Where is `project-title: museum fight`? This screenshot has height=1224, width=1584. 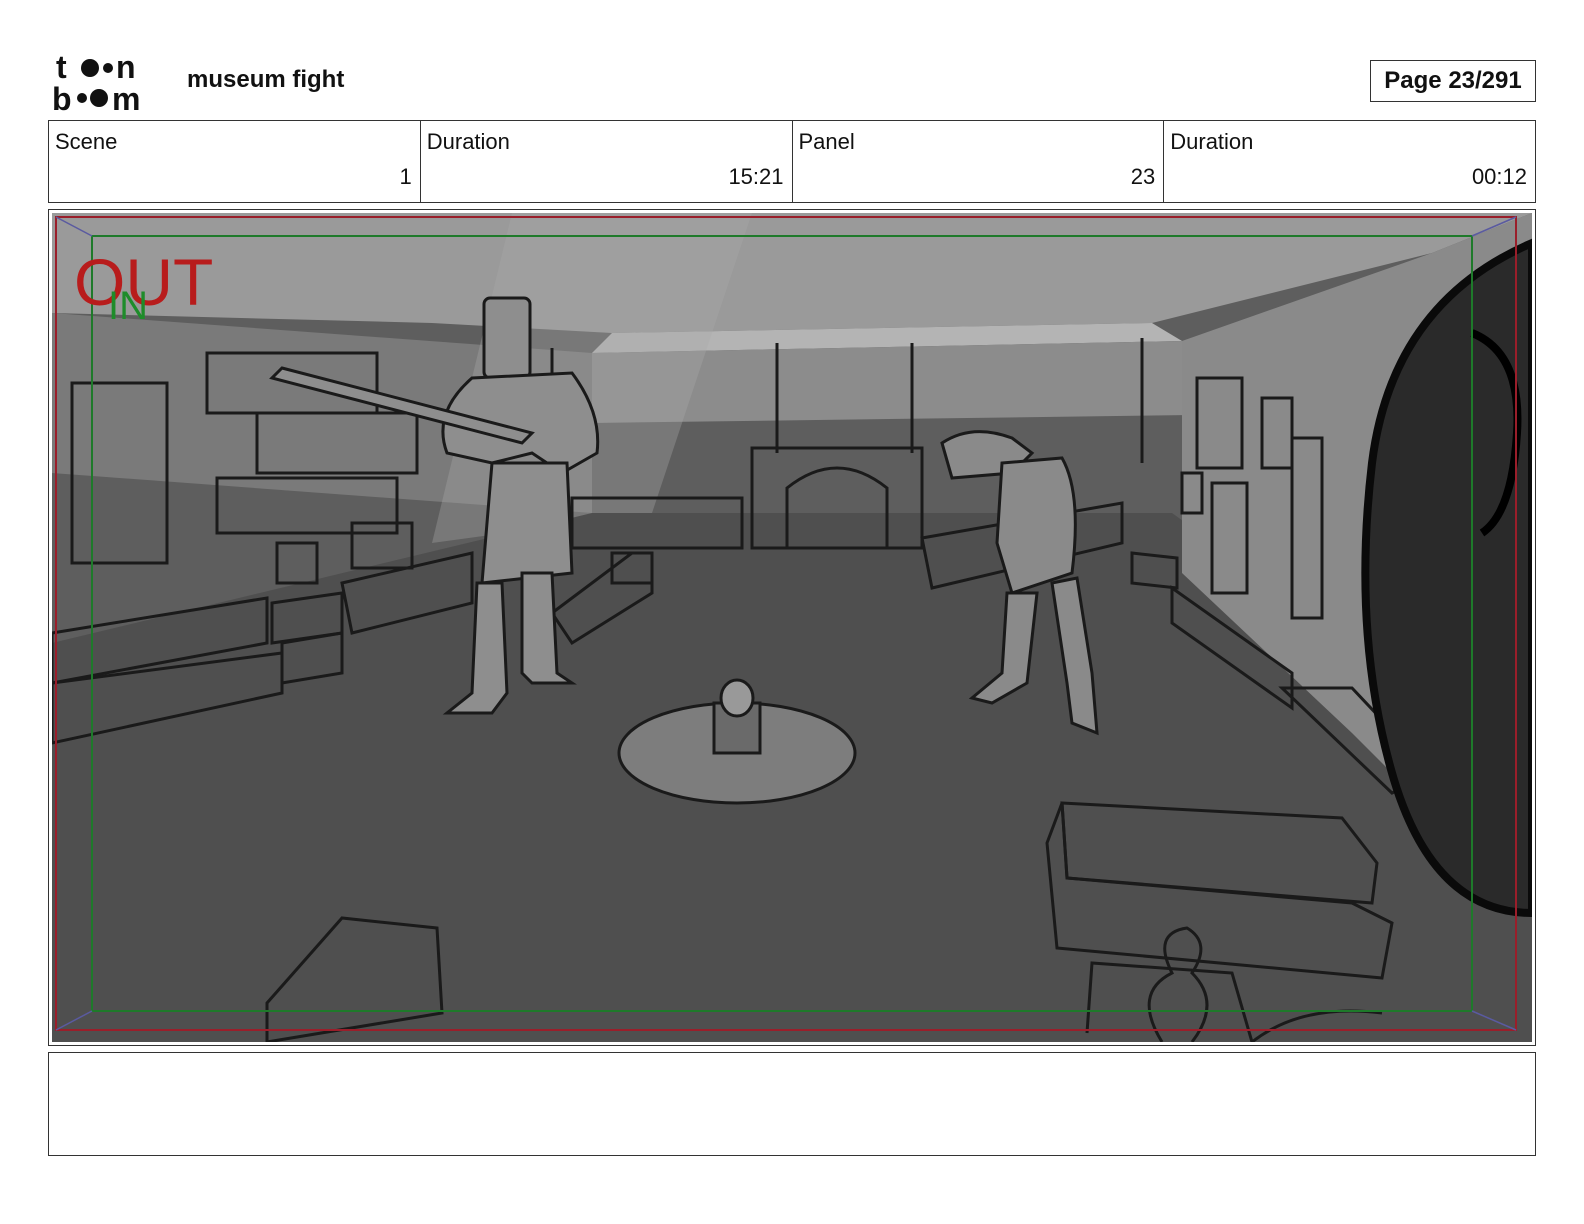
project-title: museum fight is located at coordinates (266, 79).